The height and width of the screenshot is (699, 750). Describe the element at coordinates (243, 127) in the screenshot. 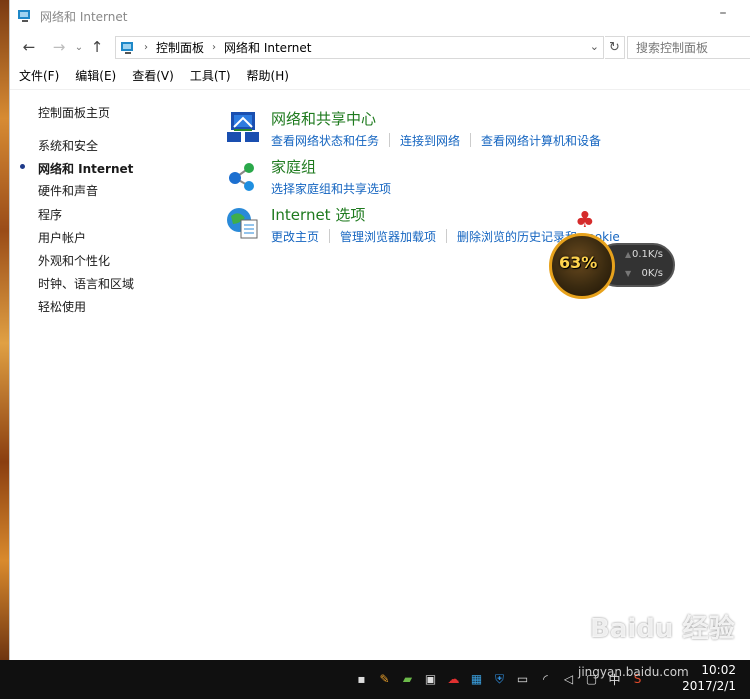

I see `network-sharing-icon` at that location.